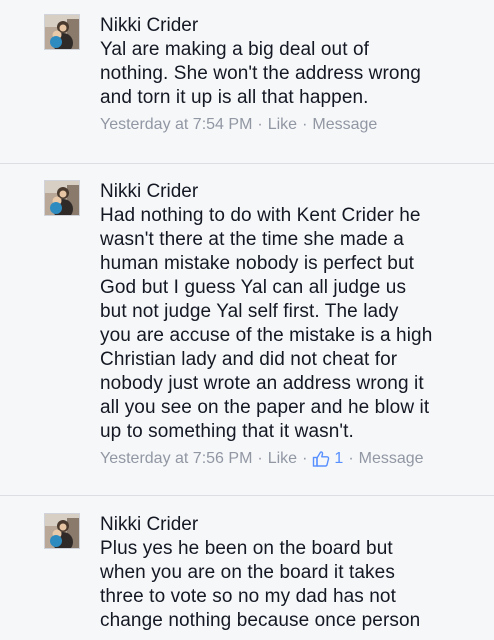  Describe the element at coordinates (321, 459) in the screenshot. I see `thumbs-up-icon` at that location.